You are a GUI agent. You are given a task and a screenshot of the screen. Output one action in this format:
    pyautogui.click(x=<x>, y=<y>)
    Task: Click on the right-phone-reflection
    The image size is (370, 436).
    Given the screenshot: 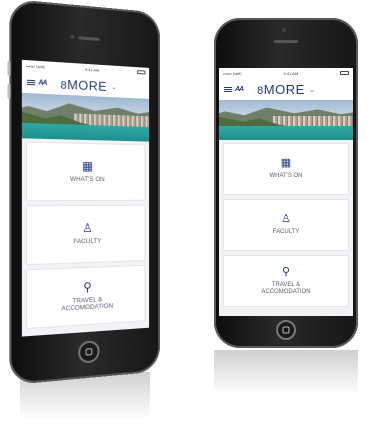 What is the action you would take?
    pyautogui.click(x=286, y=378)
    